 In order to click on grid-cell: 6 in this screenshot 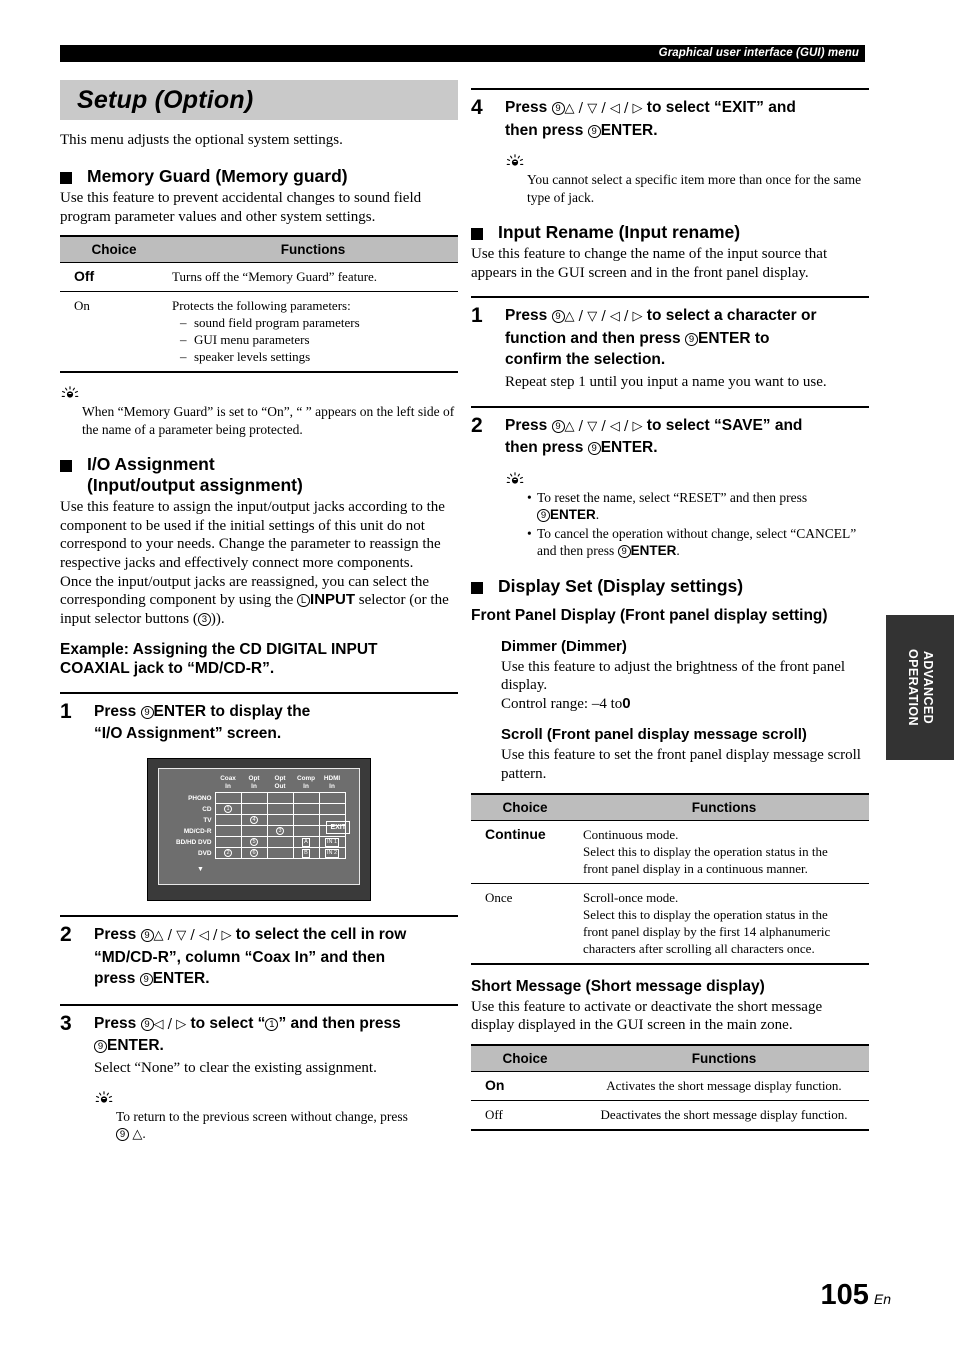, I will do `click(254, 853)`.